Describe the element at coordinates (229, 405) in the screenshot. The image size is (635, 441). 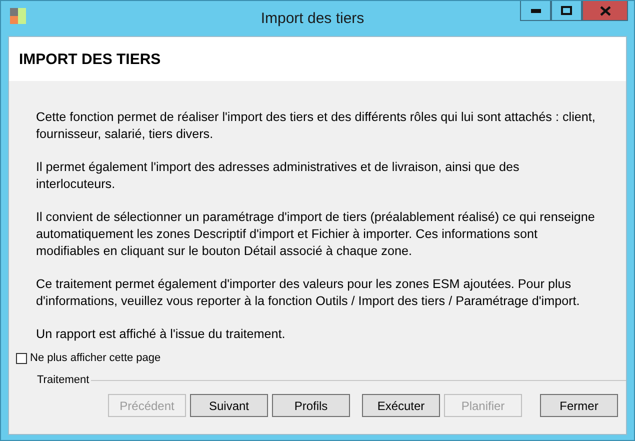
I see `wizard-button: Suivant` at that location.